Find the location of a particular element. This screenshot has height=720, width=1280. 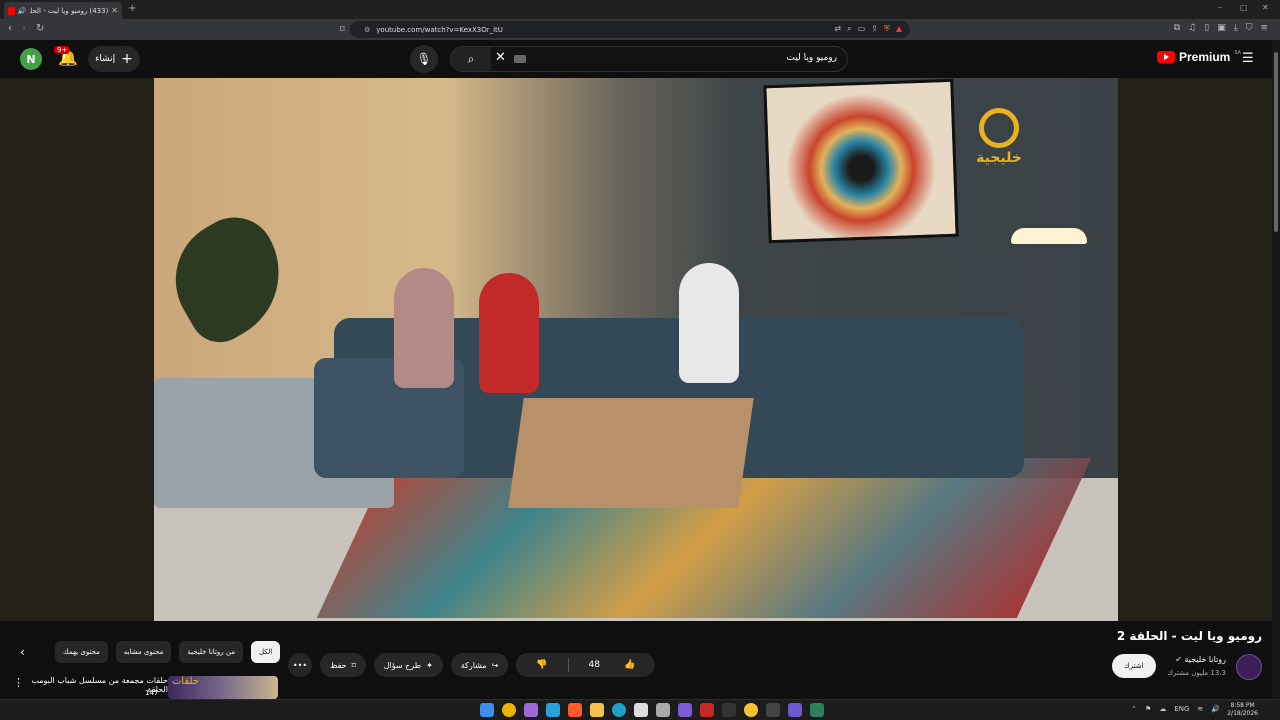

reload-icon: ↻ is located at coordinates (40, 28).